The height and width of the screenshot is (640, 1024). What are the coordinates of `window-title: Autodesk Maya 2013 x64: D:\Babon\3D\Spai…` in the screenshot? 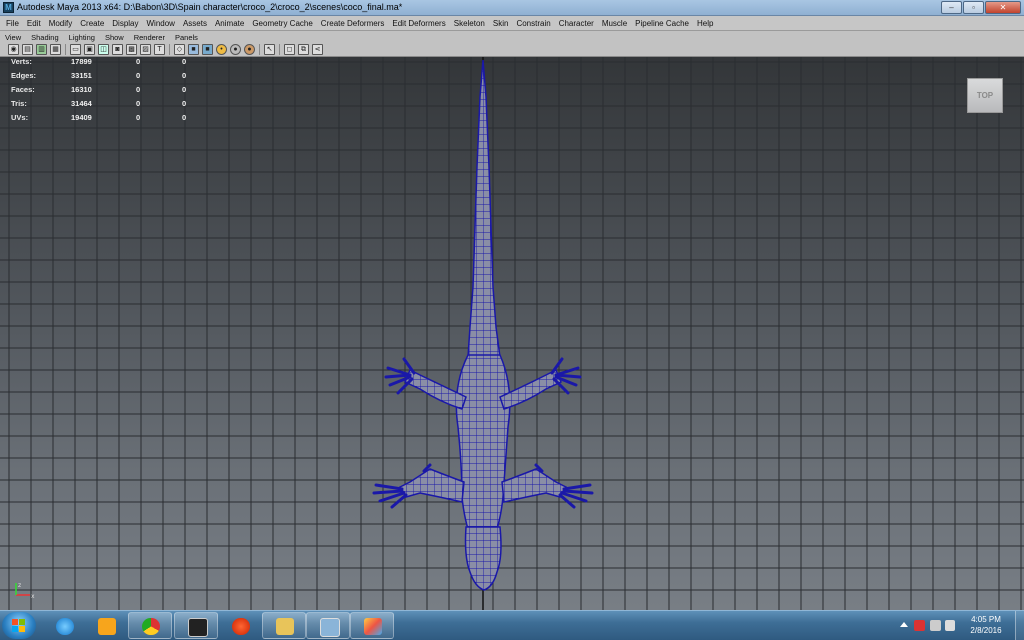 It's located at (210, 7).